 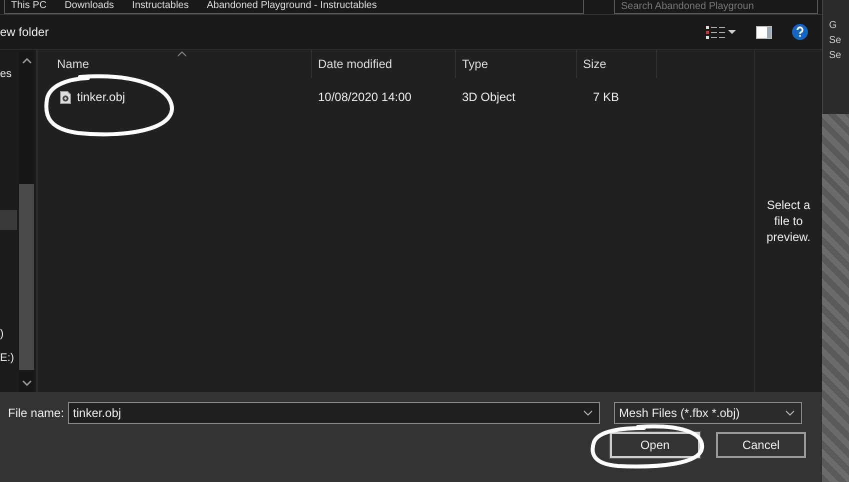 What do you see at coordinates (721, 32) in the screenshot?
I see `view-list-icon` at bounding box center [721, 32].